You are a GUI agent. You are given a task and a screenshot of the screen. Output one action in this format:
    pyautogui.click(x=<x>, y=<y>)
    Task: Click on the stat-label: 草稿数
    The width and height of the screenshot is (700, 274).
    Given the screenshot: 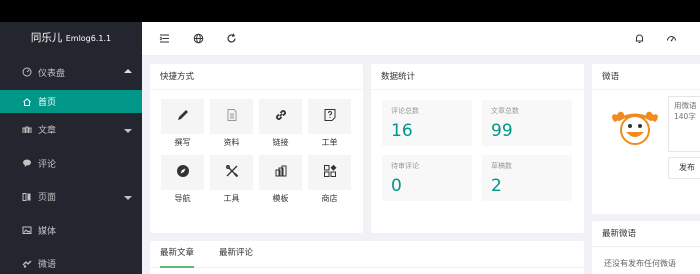 What is the action you would take?
    pyautogui.click(x=501, y=166)
    